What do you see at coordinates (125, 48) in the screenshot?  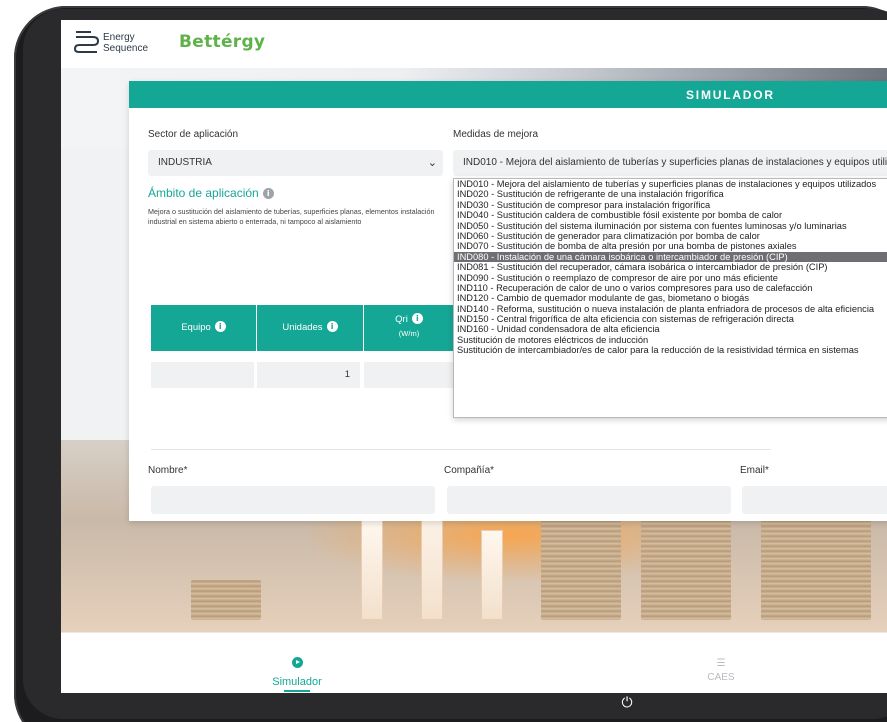 I see `logo-es-line2: Sequence` at bounding box center [125, 48].